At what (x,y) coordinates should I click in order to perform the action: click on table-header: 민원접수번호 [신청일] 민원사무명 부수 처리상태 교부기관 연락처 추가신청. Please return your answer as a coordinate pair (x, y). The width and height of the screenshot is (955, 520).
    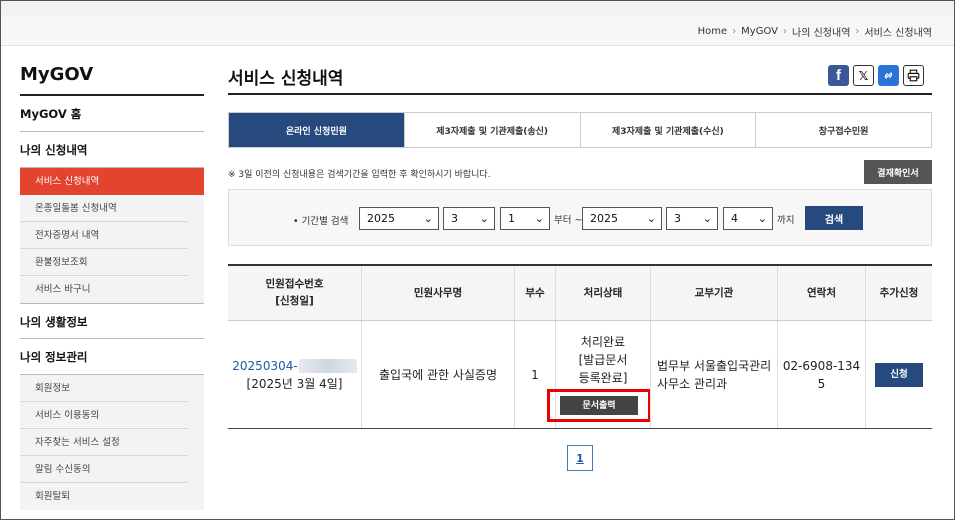
    Looking at the image, I should click on (580, 293).